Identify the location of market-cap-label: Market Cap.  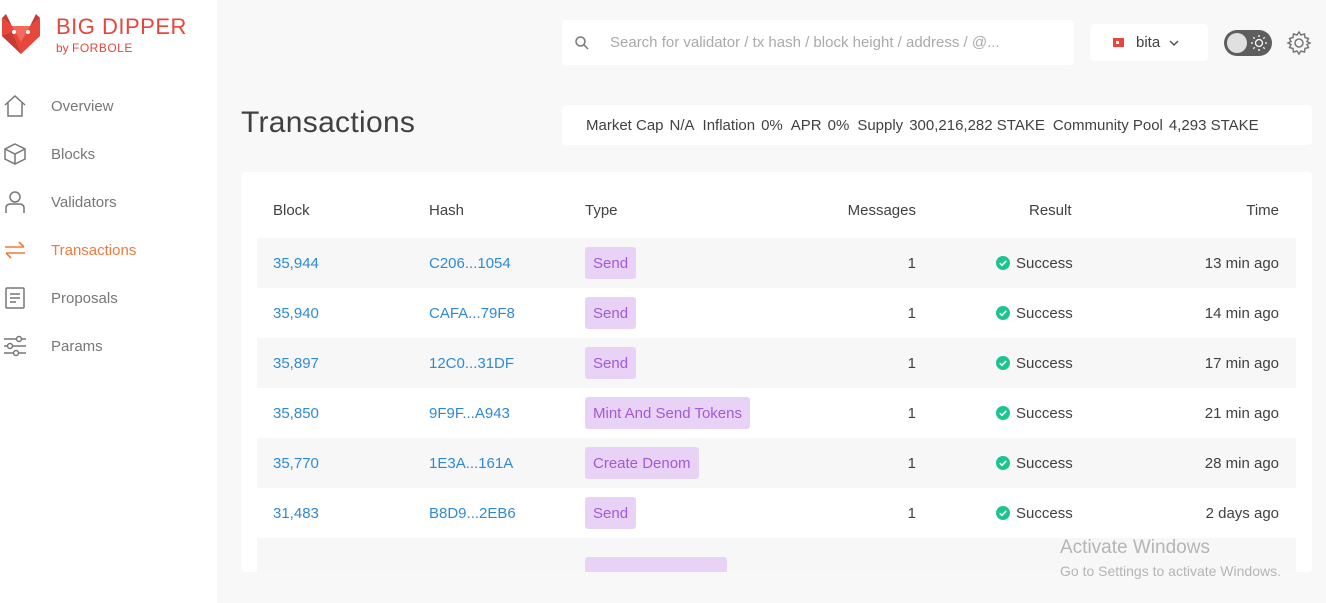
(625, 125).